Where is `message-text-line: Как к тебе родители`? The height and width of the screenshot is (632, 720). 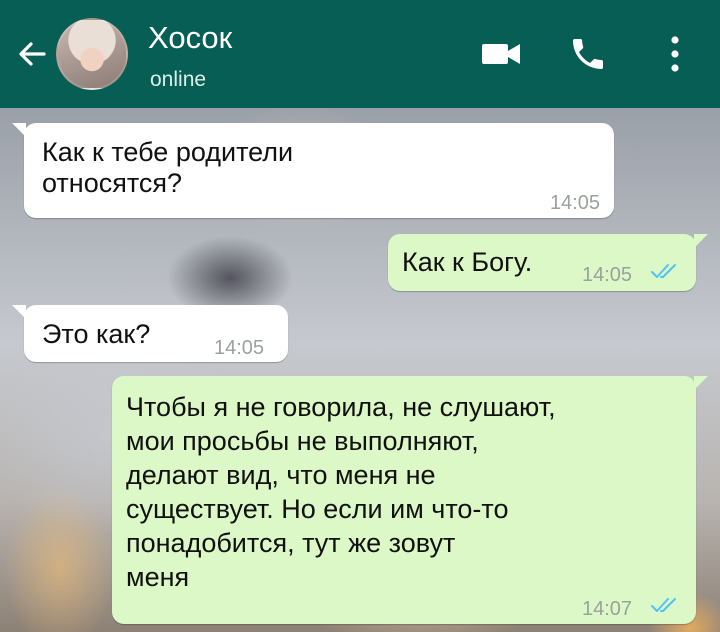
message-text-line: Как к тебе родители is located at coordinates (168, 152).